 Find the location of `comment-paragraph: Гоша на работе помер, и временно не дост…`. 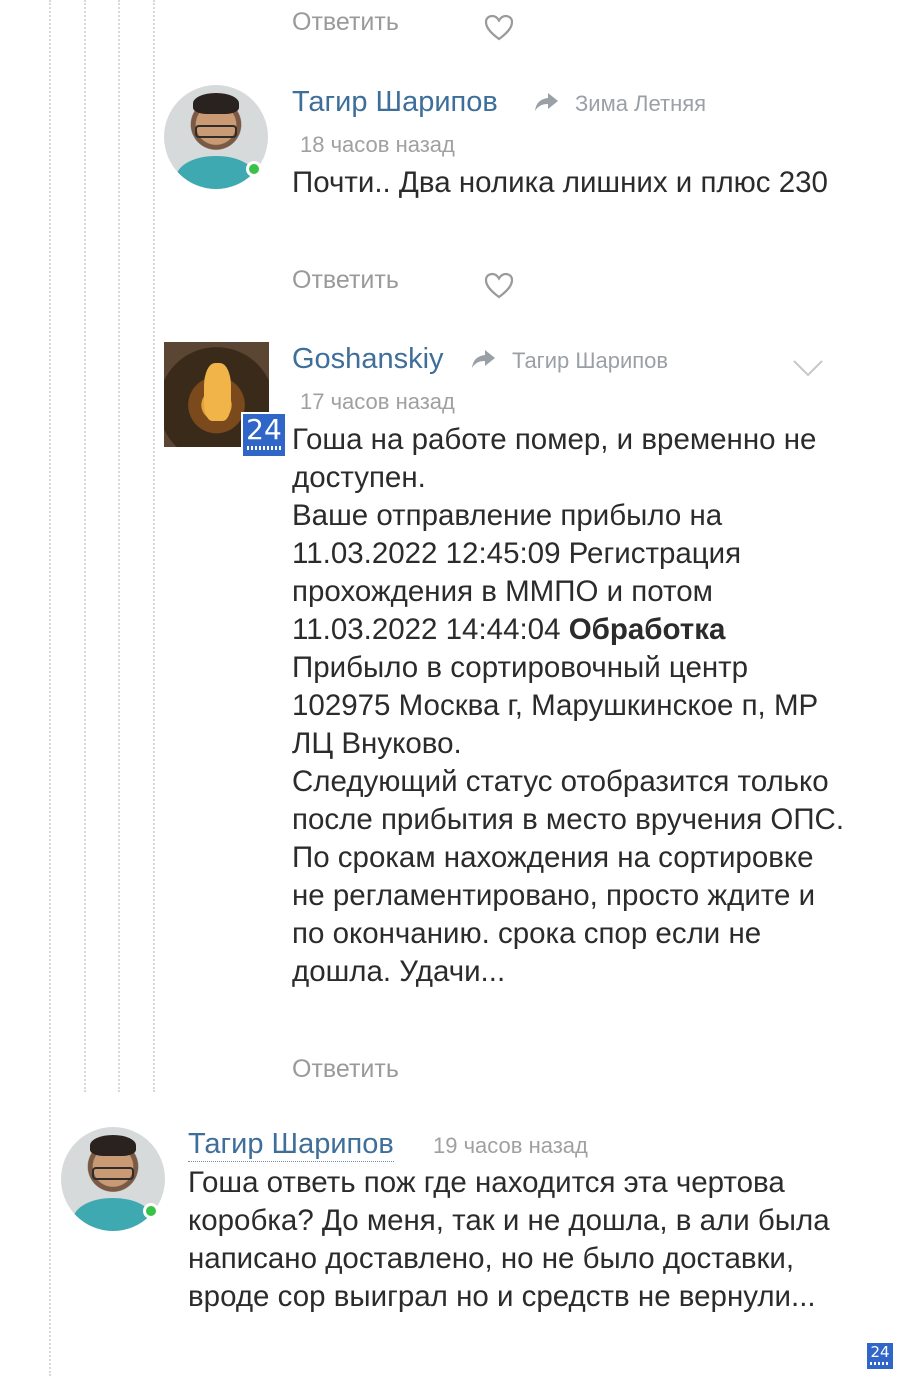

comment-paragraph: Гоша на работе помер, и временно не дост… is located at coordinates (554, 458).